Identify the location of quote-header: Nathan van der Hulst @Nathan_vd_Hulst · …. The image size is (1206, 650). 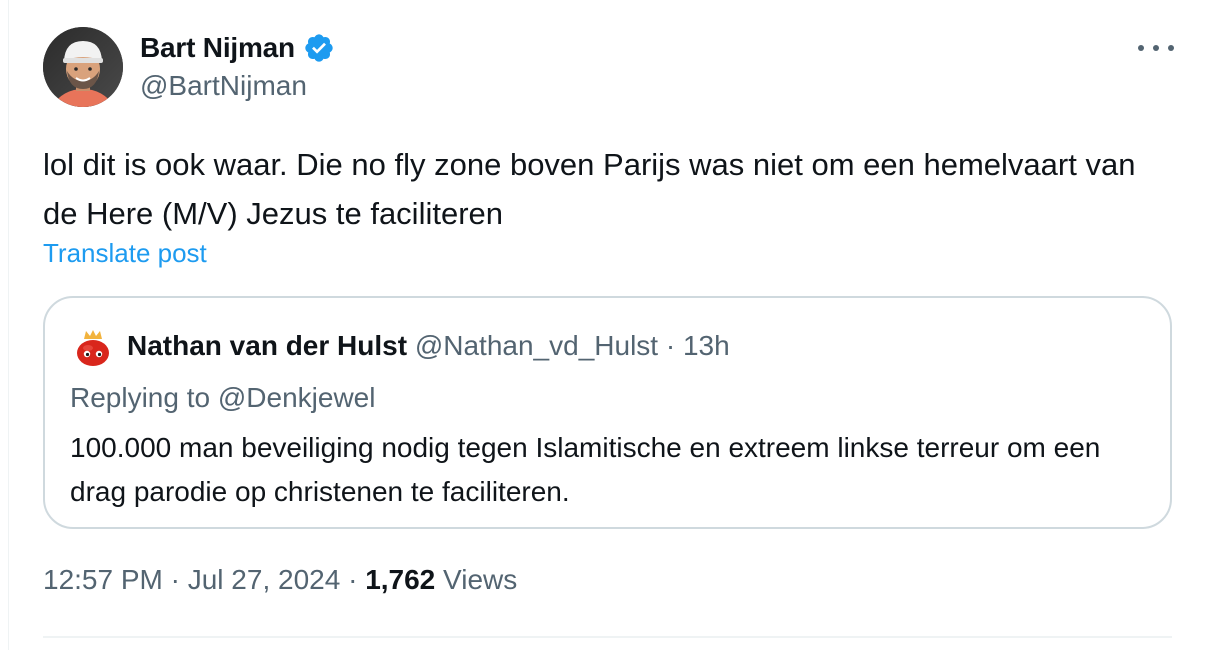
(428, 346).